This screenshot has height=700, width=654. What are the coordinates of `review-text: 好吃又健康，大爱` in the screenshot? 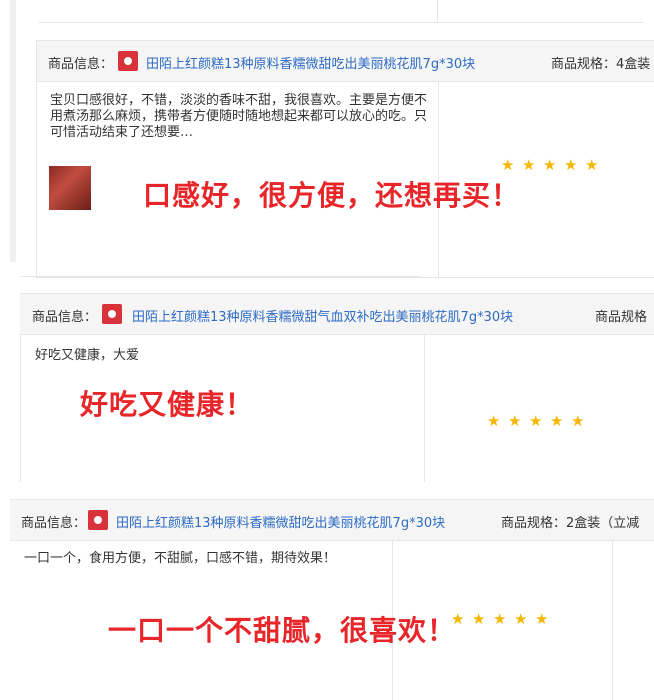 It's located at (87, 355).